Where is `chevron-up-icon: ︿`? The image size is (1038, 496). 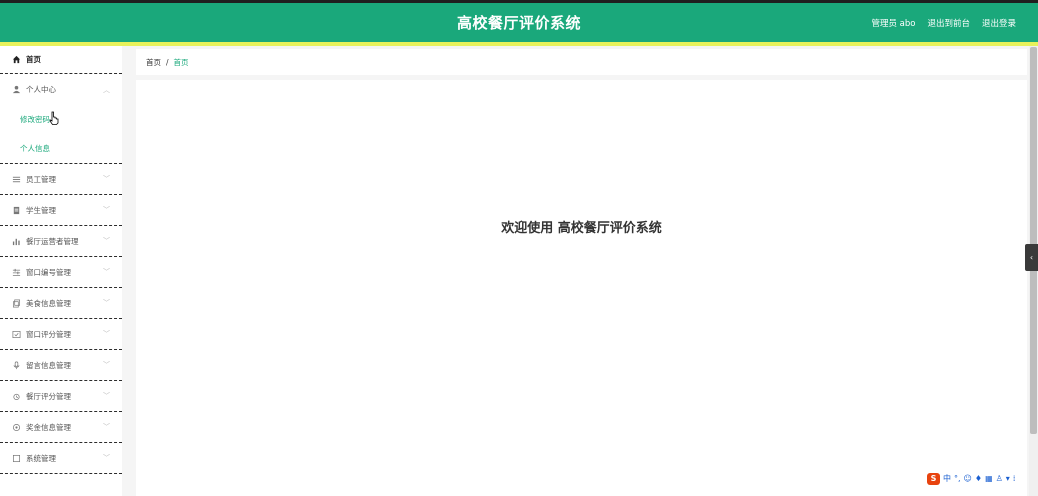 chevron-up-icon: ︿ is located at coordinates (106, 89).